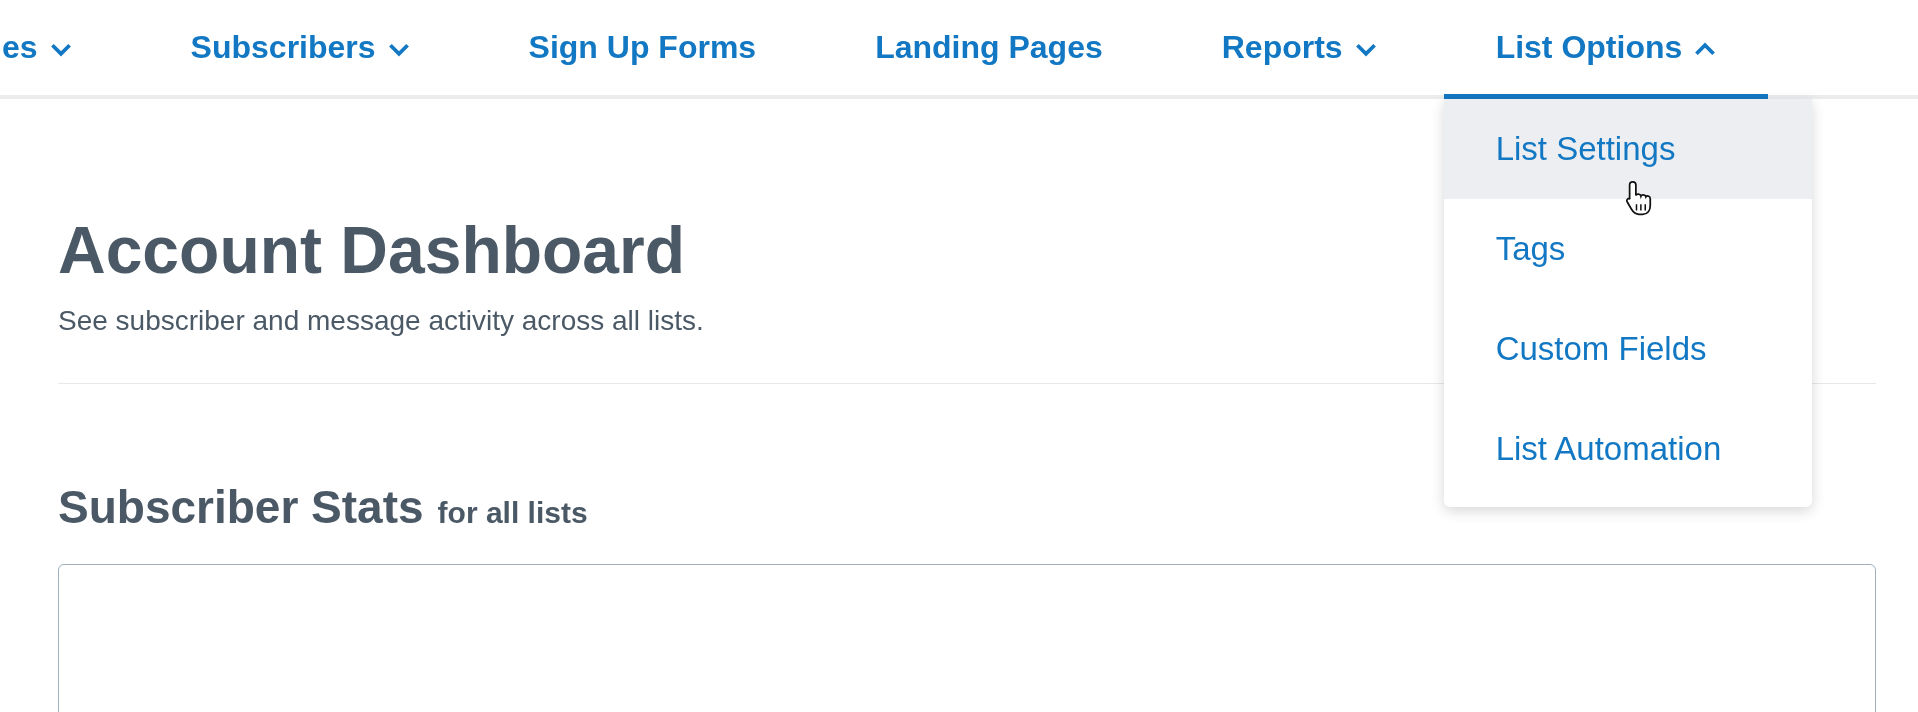 This screenshot has width=1918, height=712. What do you see at coordinates (1638, 198) in the screenshot?
I see `hand-cursor-icon` at bounding box center [1638, 198].